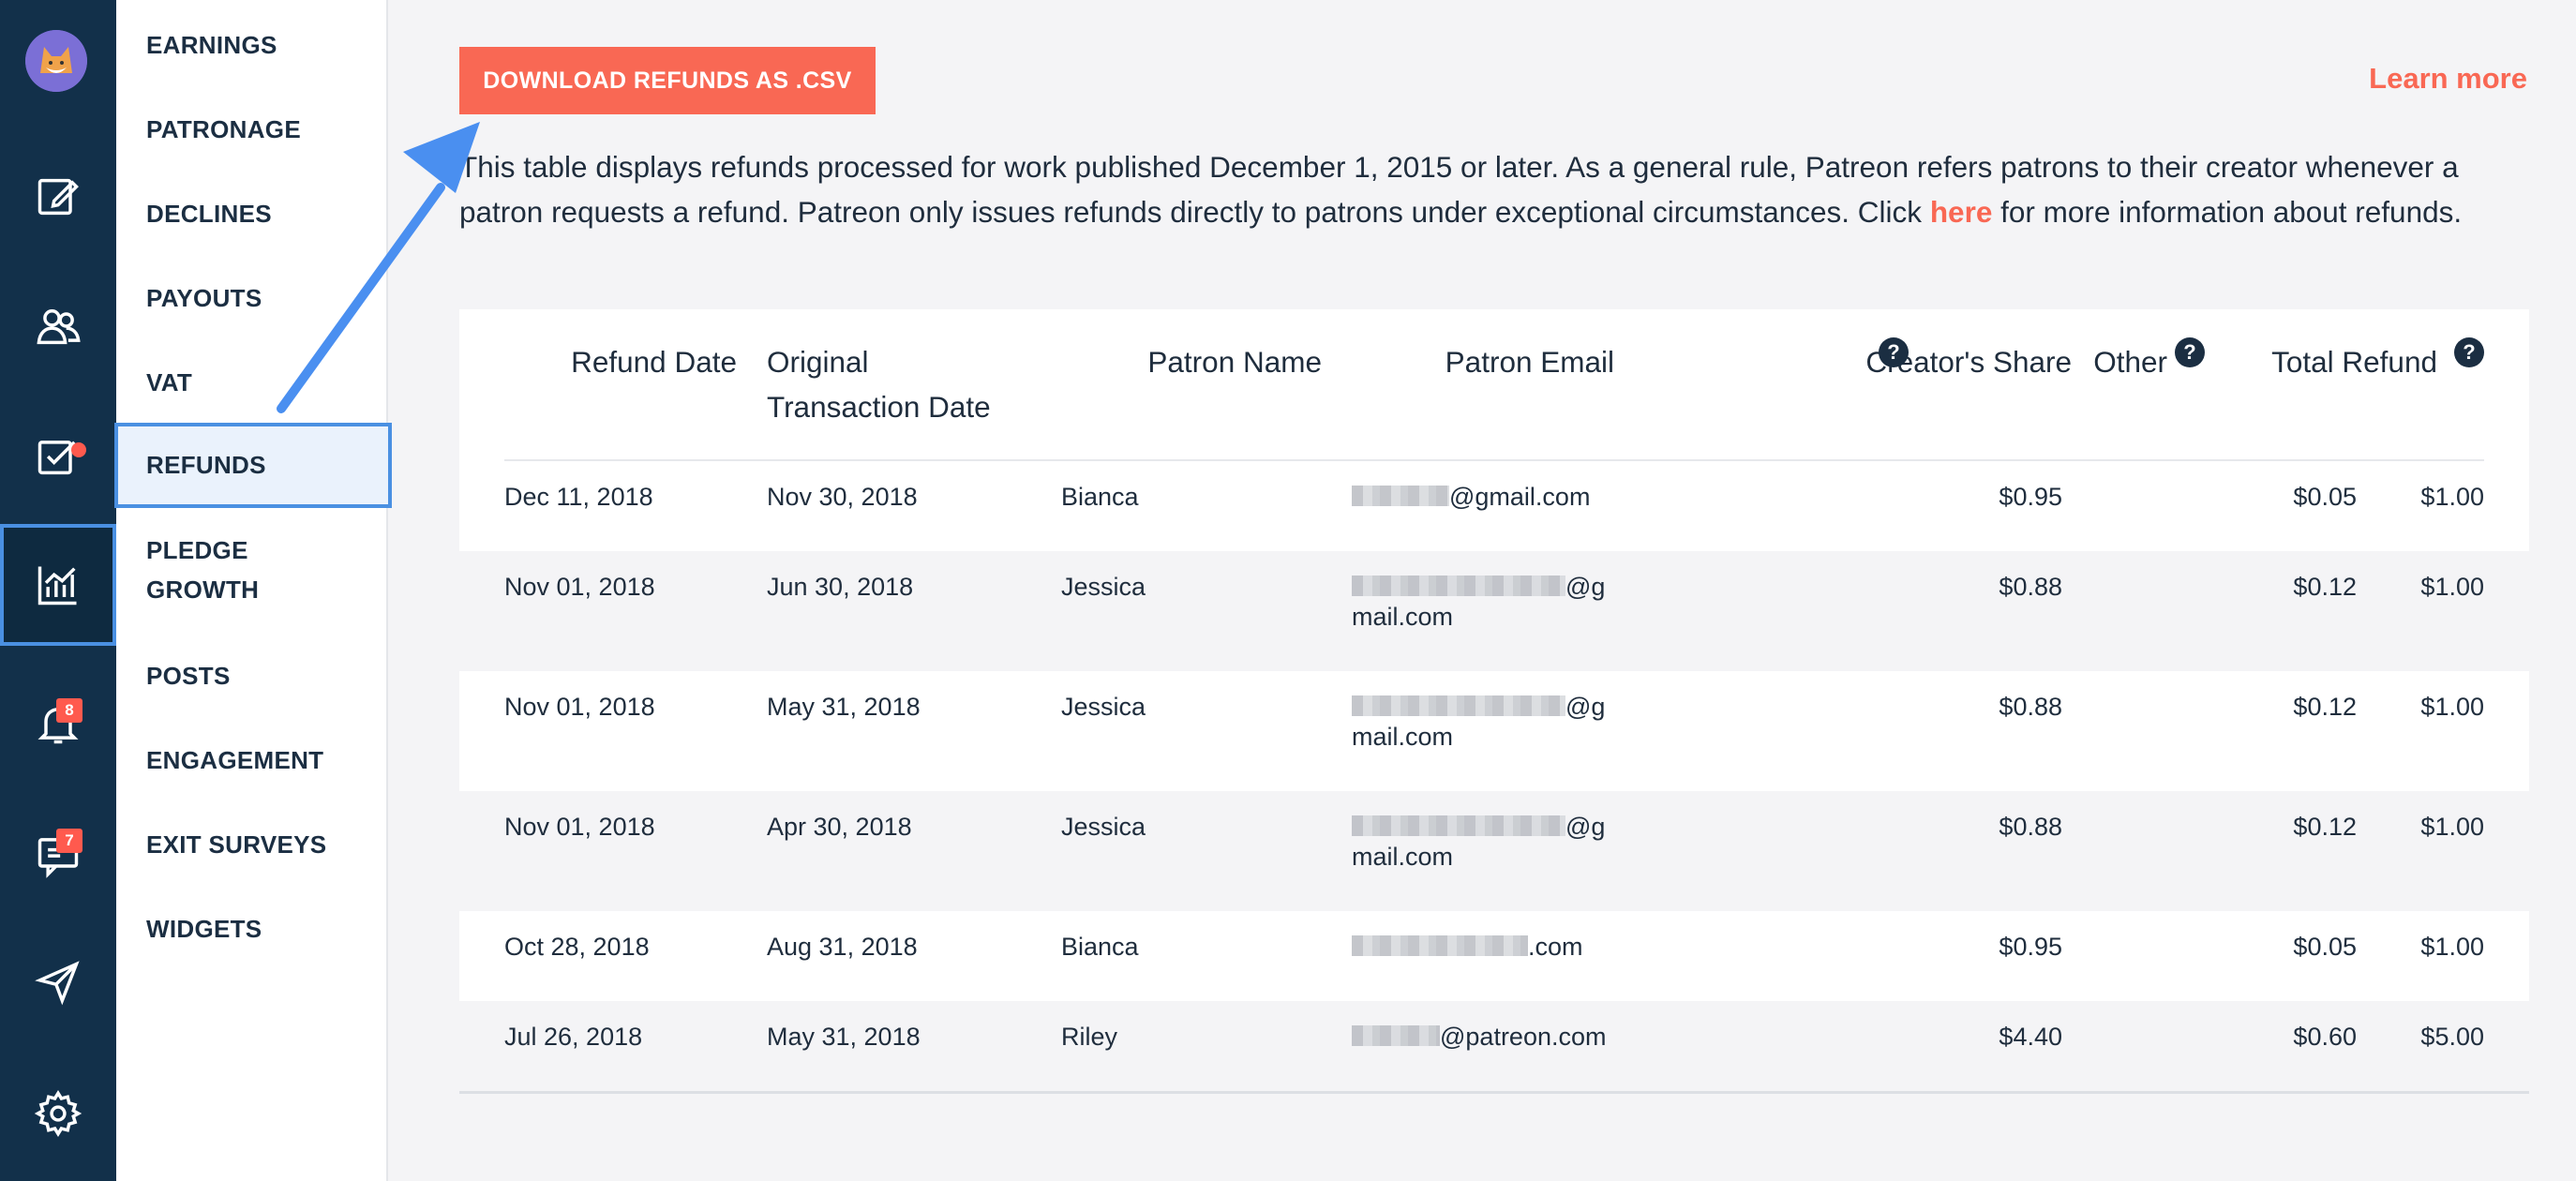  Describe the element at coordinates (69, 710) in the screenshot. I see `bell-badge: 8` at that location.